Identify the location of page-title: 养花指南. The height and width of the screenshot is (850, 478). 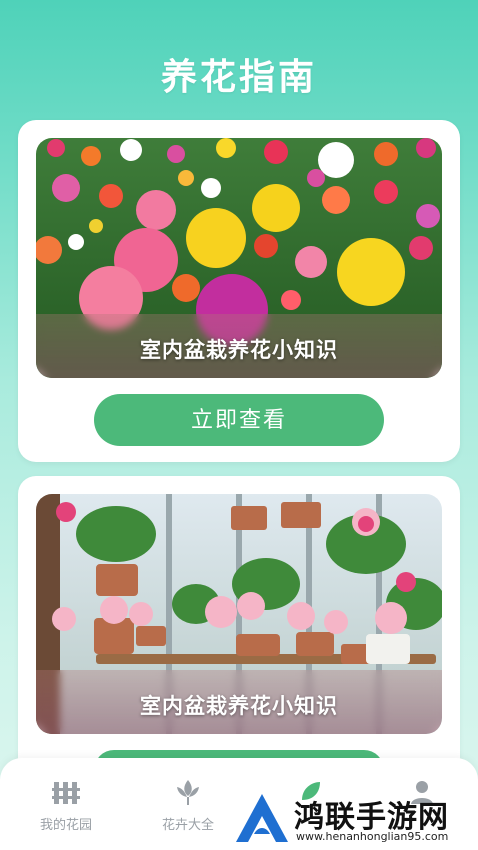
(238, 77).